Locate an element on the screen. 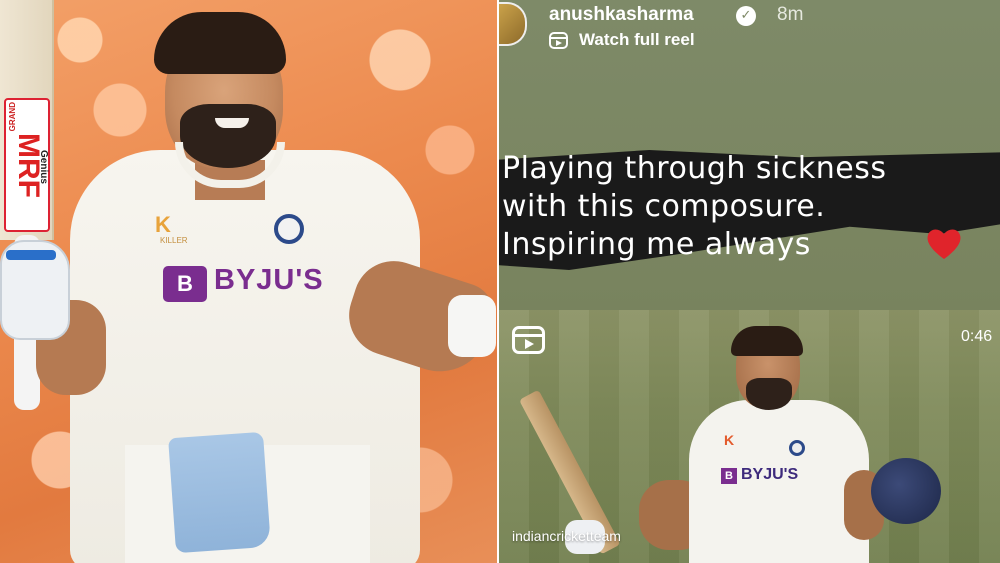  player-hair is located at coordinates (220, 43).